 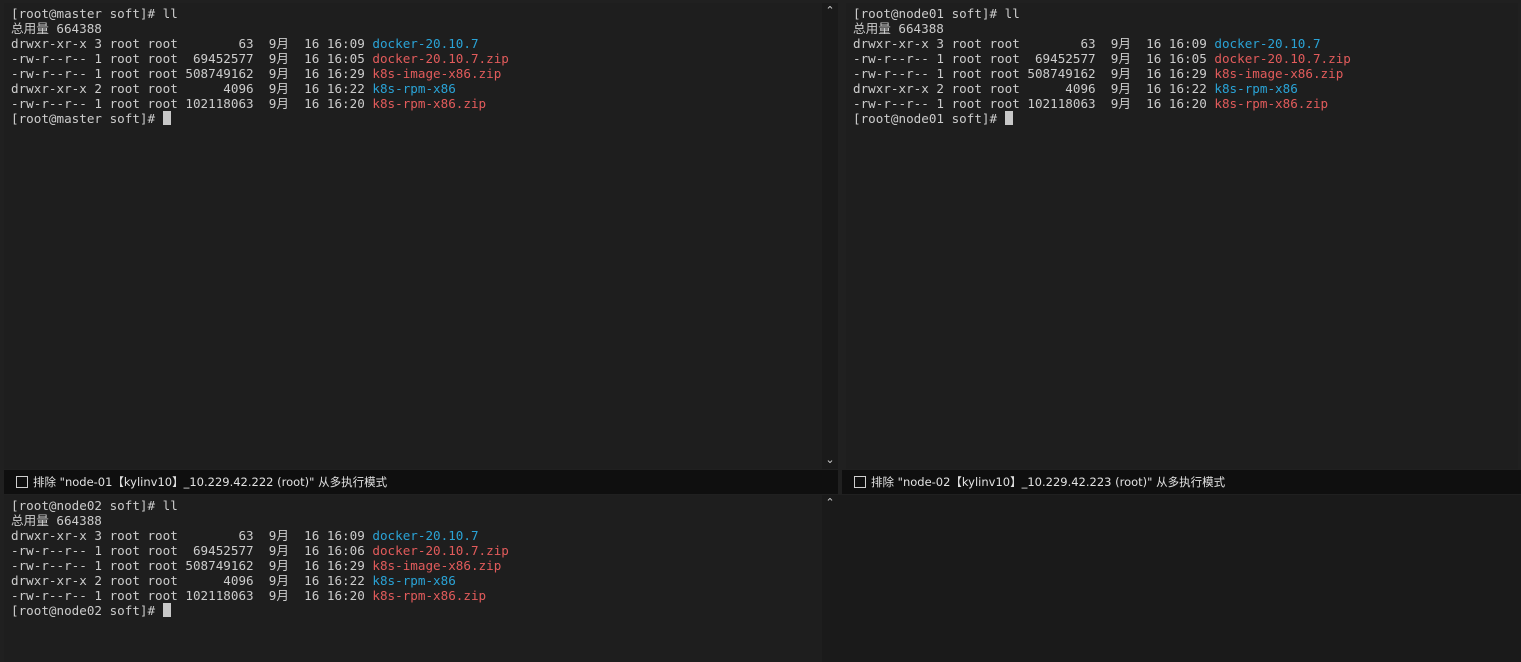 I want to click on command-line: [root@node02 soft]# ll, so click(x=94, y=505).